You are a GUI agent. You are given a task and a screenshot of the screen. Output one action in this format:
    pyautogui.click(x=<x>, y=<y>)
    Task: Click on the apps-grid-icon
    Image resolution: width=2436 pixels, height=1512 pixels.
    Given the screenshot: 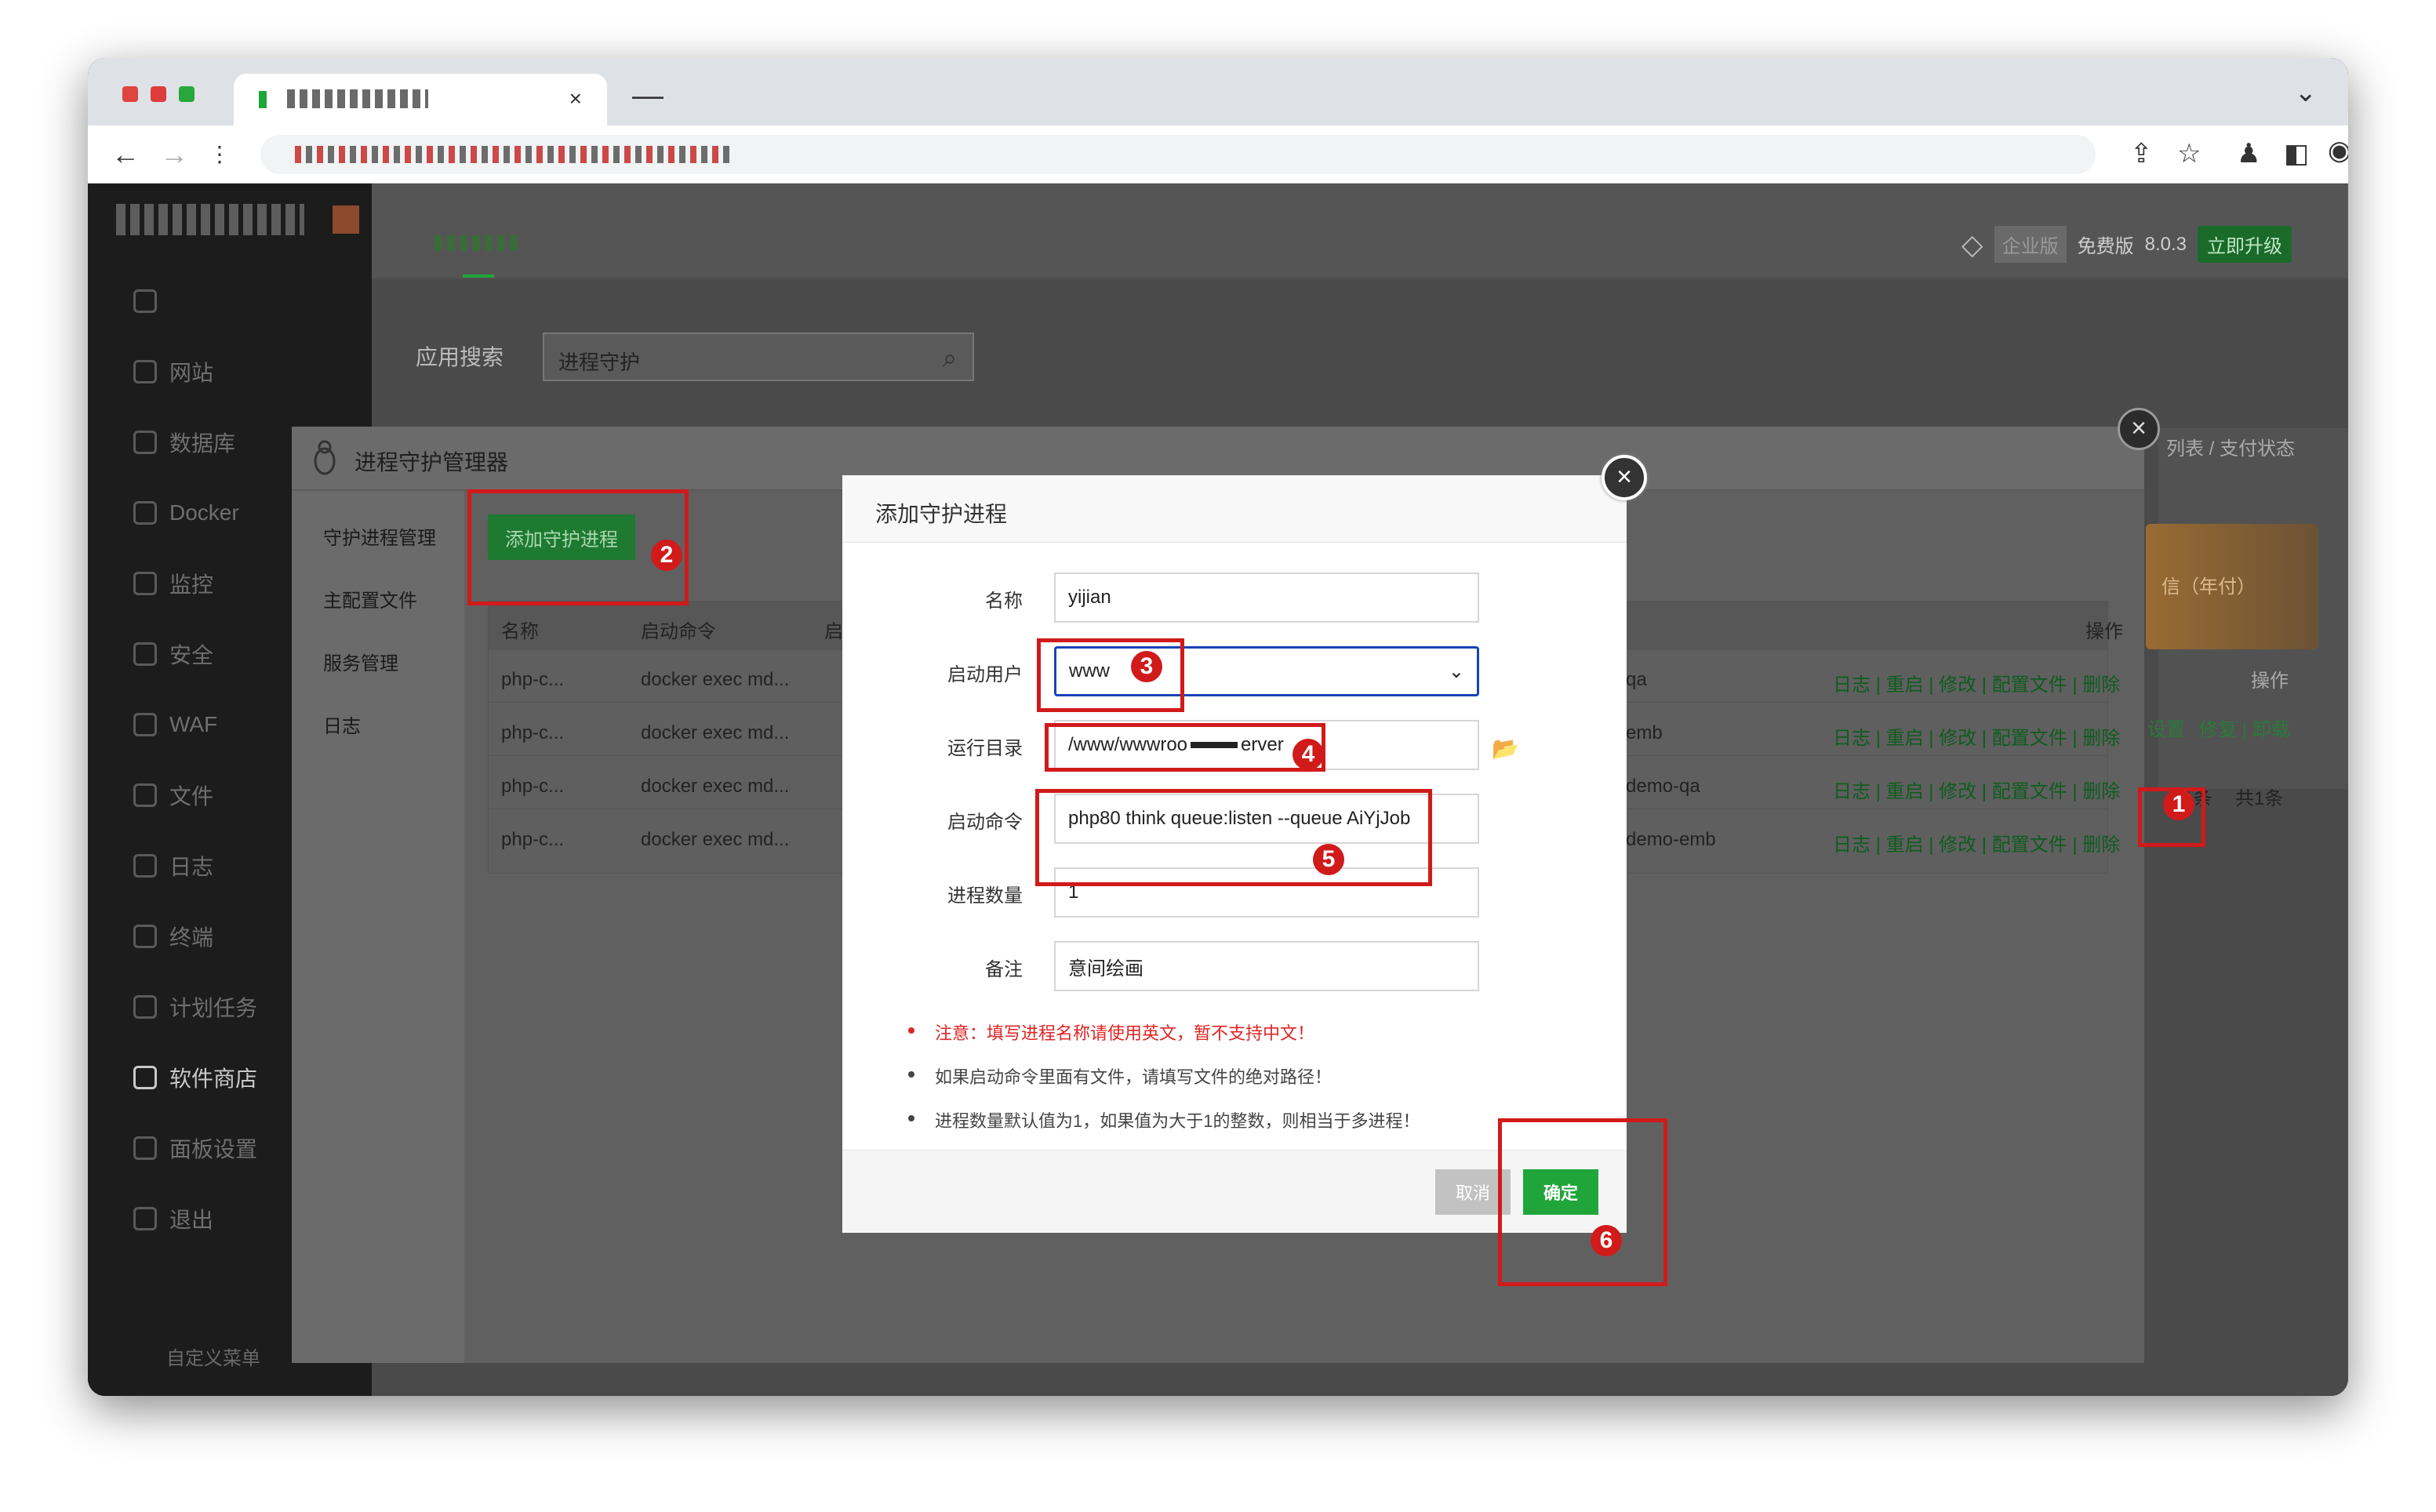 What is the action you would take?
    pyautogui.click(x=145, y=1077)
    